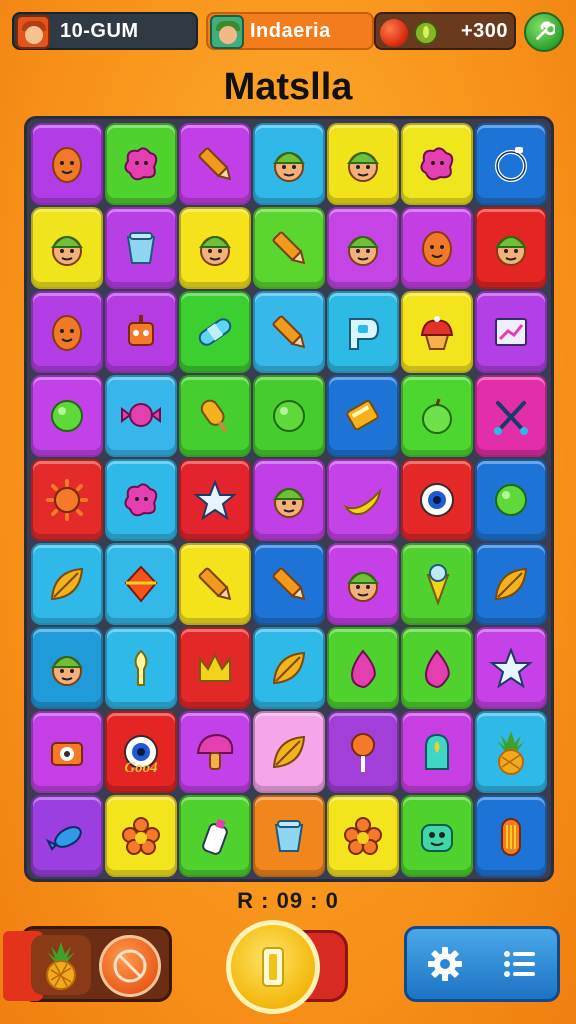  Describe the element at coordinates (227, 32) in the screenshot. I see `avatar-icon` at that location.